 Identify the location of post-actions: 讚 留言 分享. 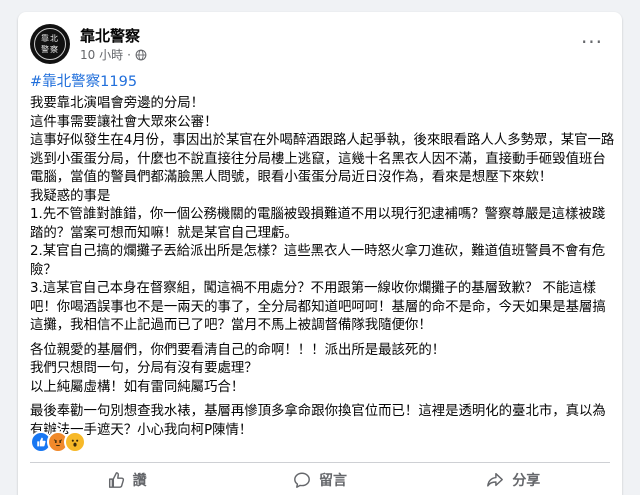
(320, 479).